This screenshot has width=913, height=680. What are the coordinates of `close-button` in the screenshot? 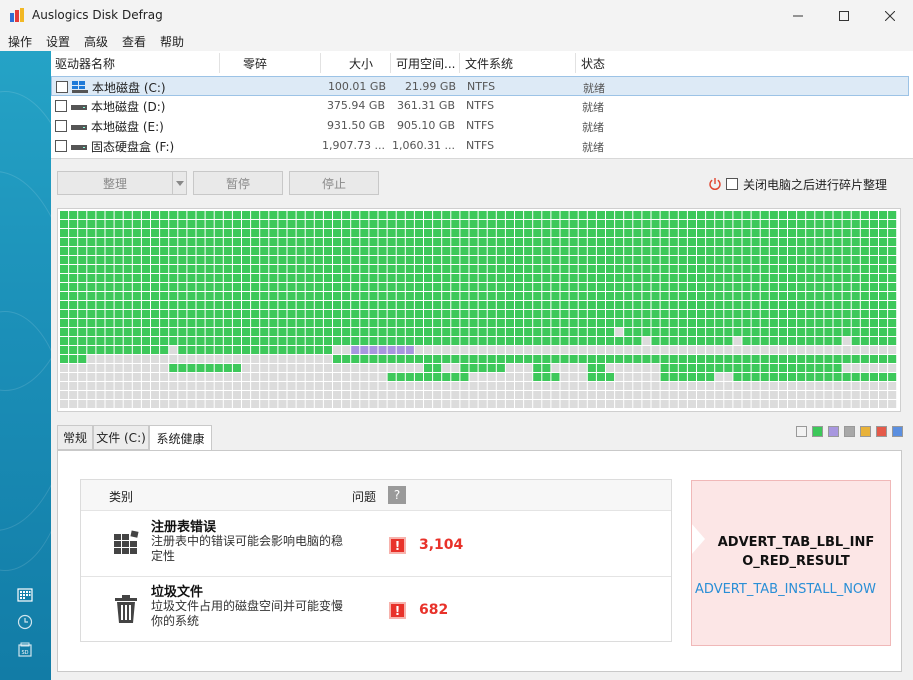 It's located at (890, 15).